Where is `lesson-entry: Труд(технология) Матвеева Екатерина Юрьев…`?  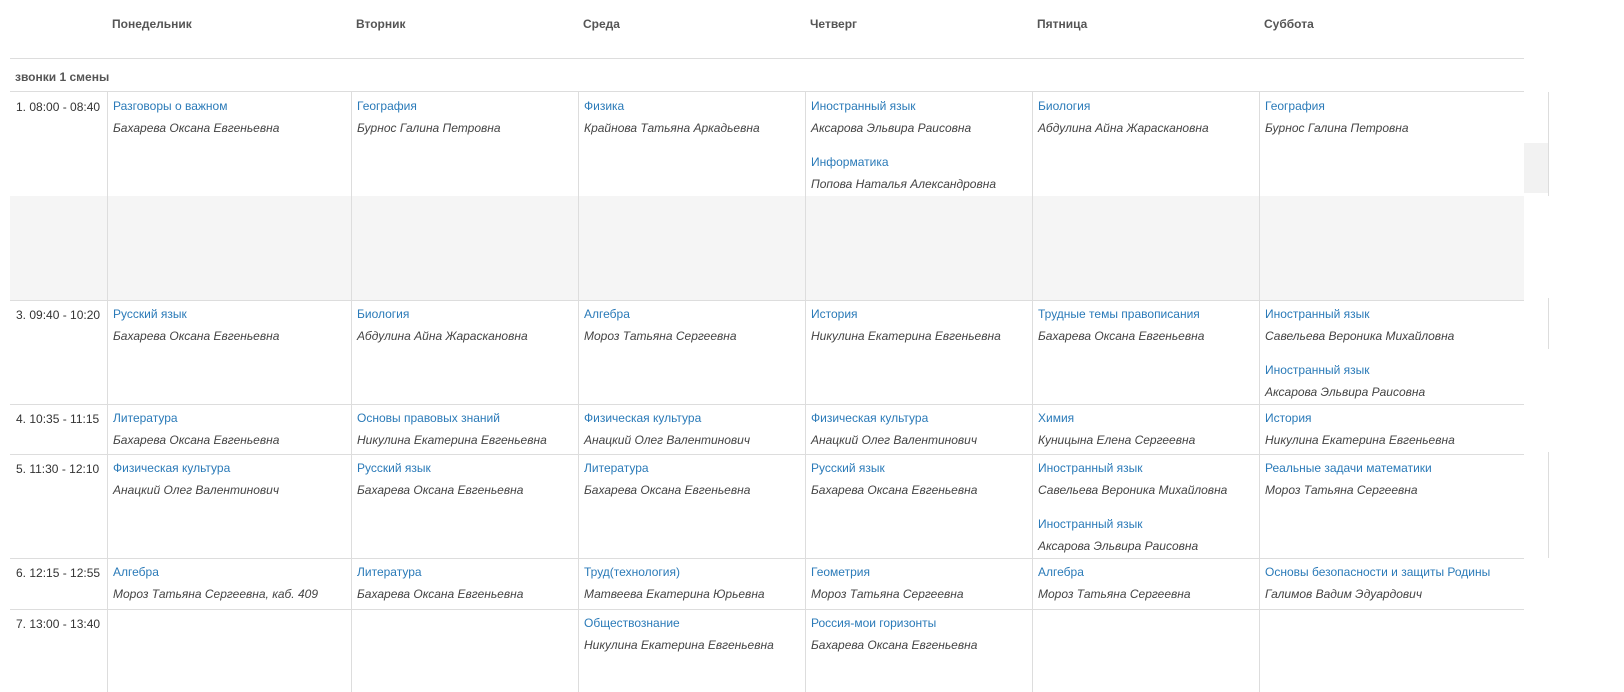
lesson-entry: Труд(технология) Матвеева Екатерина Юрьев… is located at coordinates (674, 593).